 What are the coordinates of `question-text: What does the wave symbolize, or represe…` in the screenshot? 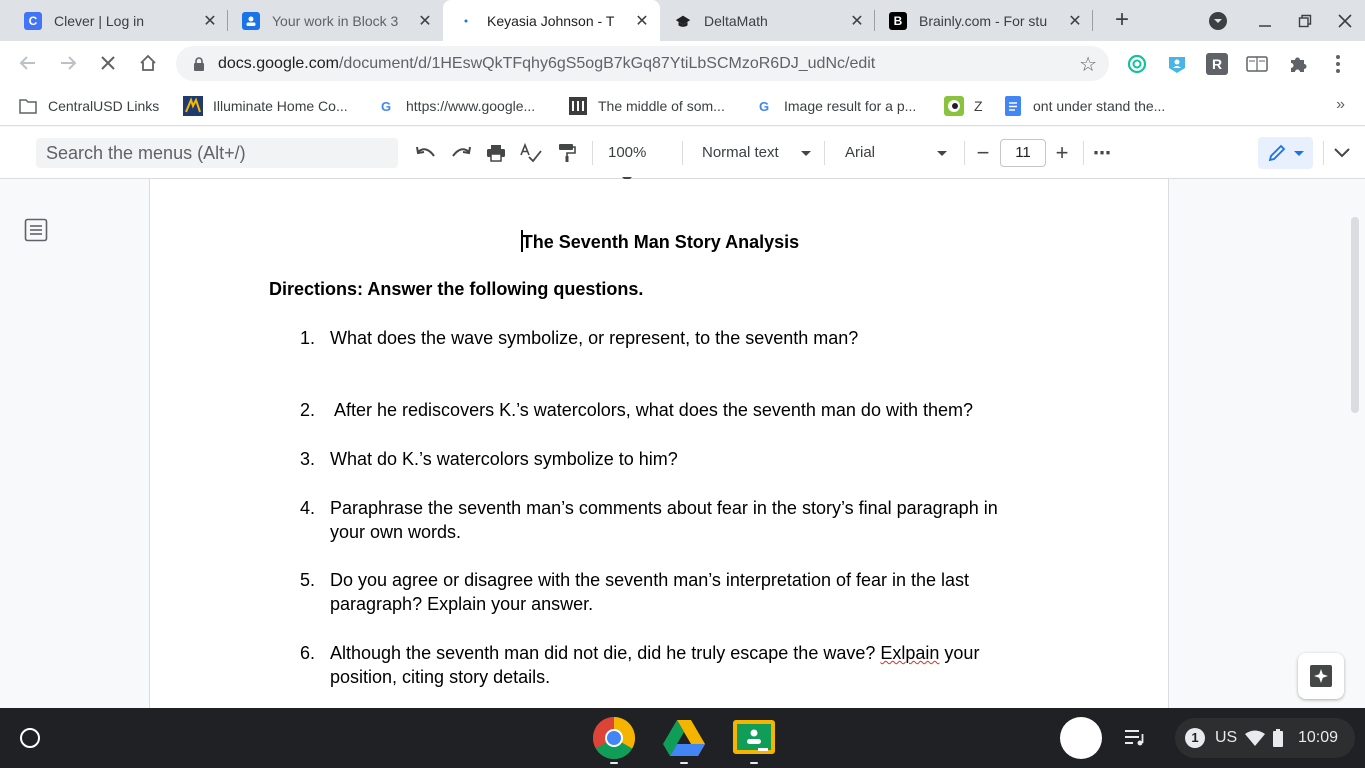 It's located at (594, 338).